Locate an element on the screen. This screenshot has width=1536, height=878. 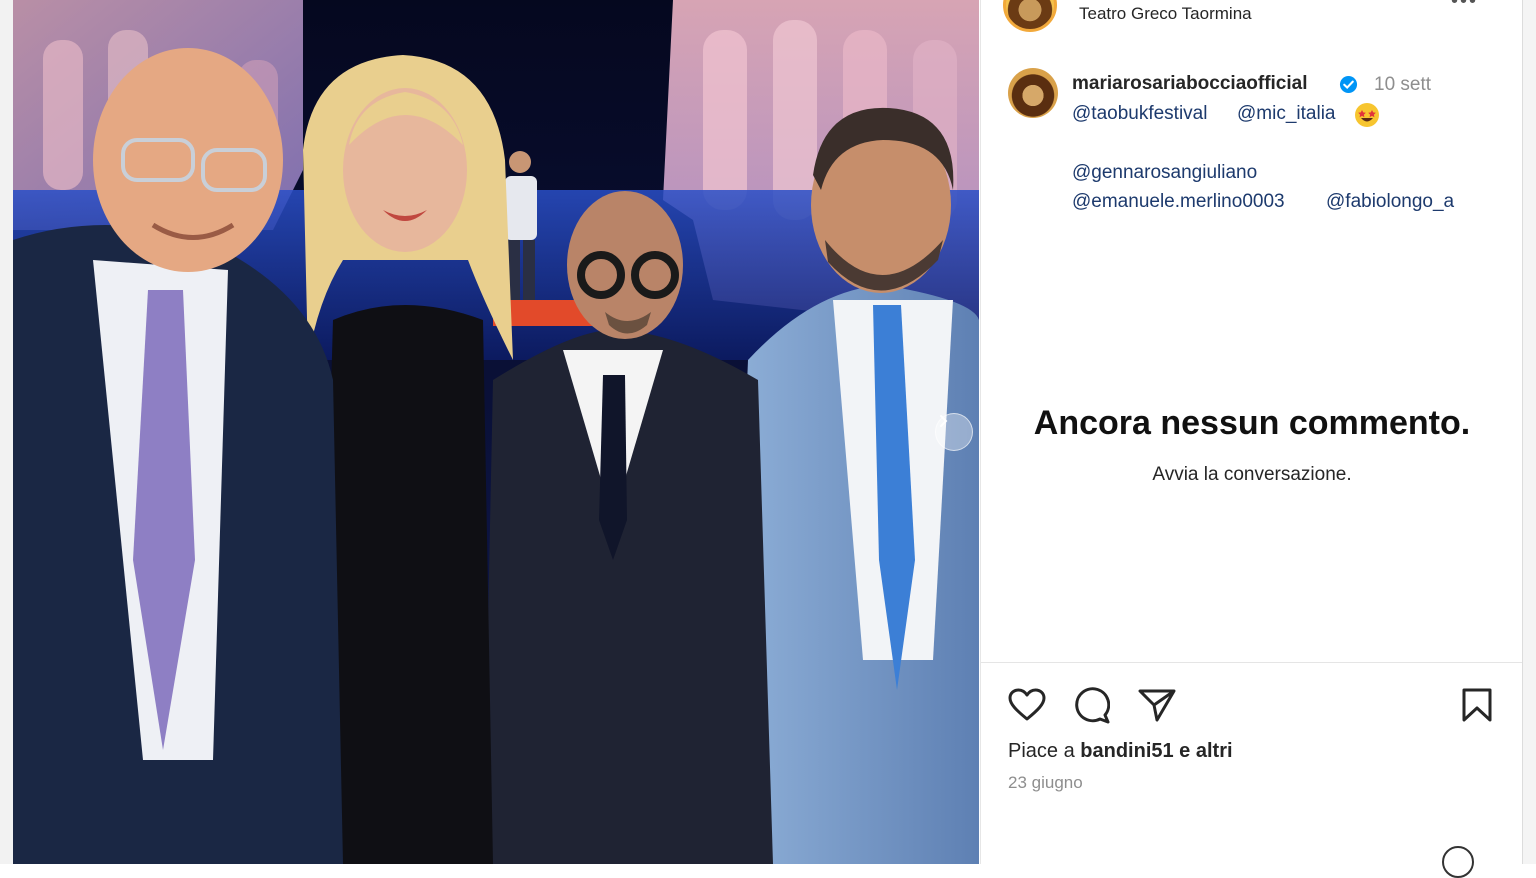
action-divider is located at coordinates (1252, 662).